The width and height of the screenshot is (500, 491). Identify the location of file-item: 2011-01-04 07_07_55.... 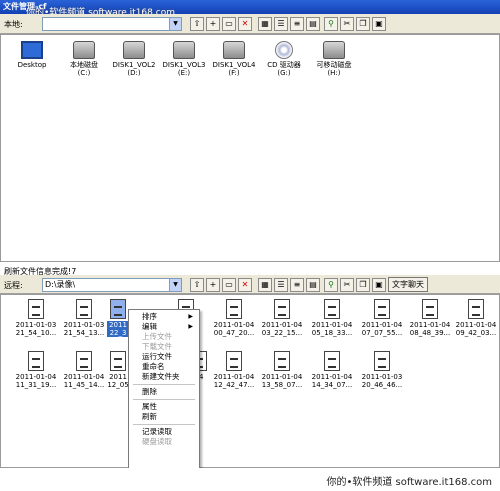
(382, 318).